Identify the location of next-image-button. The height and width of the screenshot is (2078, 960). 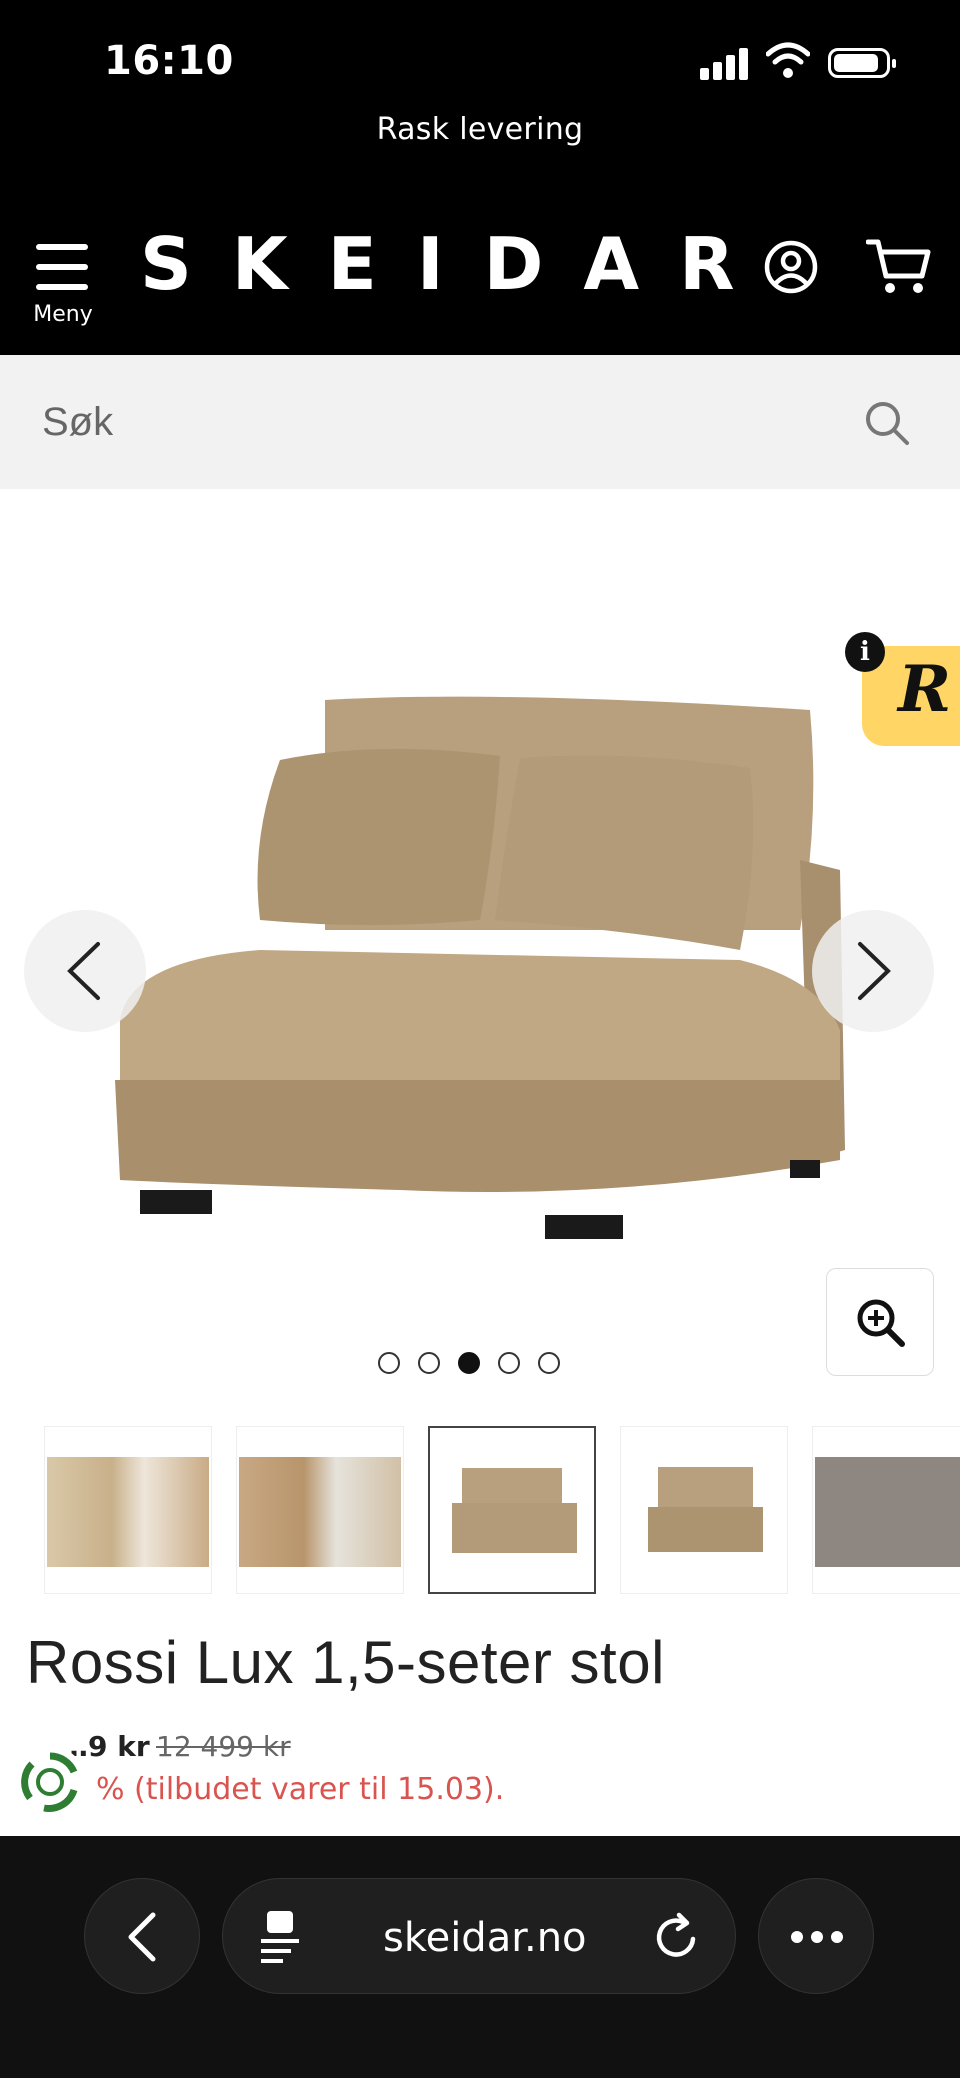
(873, 971).